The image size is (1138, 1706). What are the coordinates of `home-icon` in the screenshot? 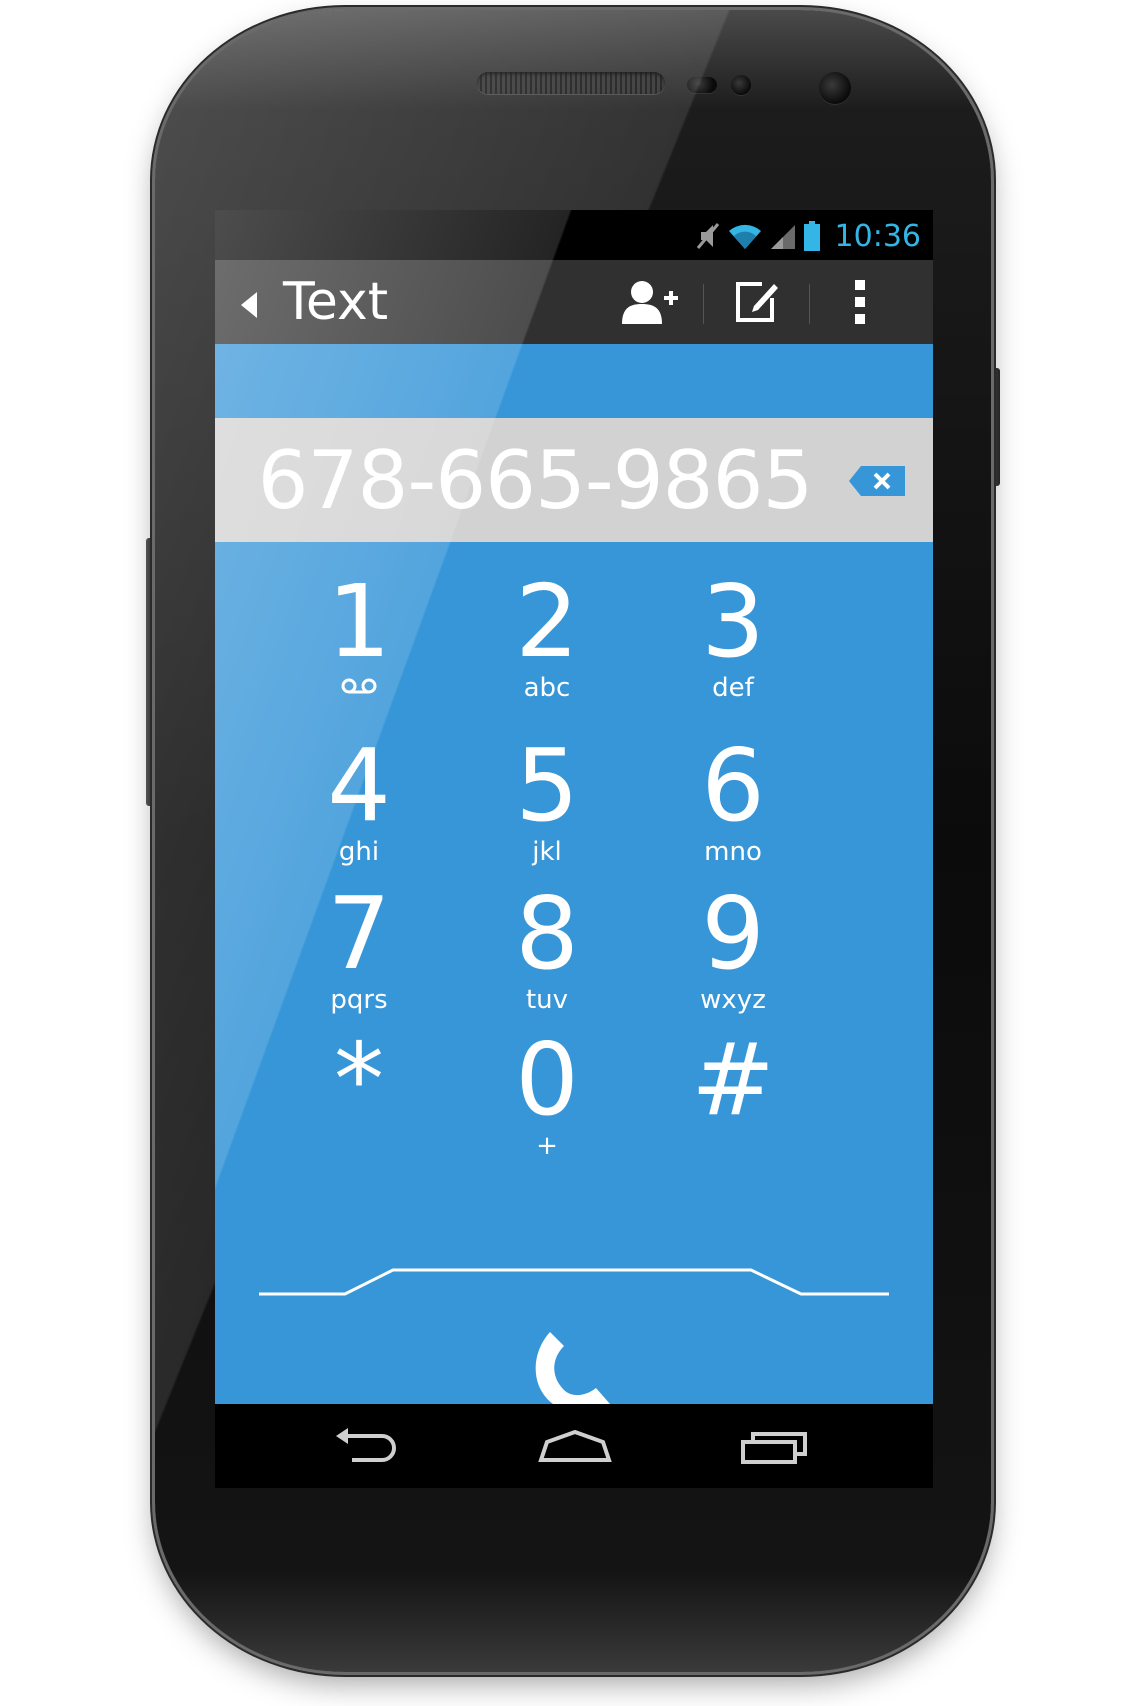 It's located at (575, 1445).